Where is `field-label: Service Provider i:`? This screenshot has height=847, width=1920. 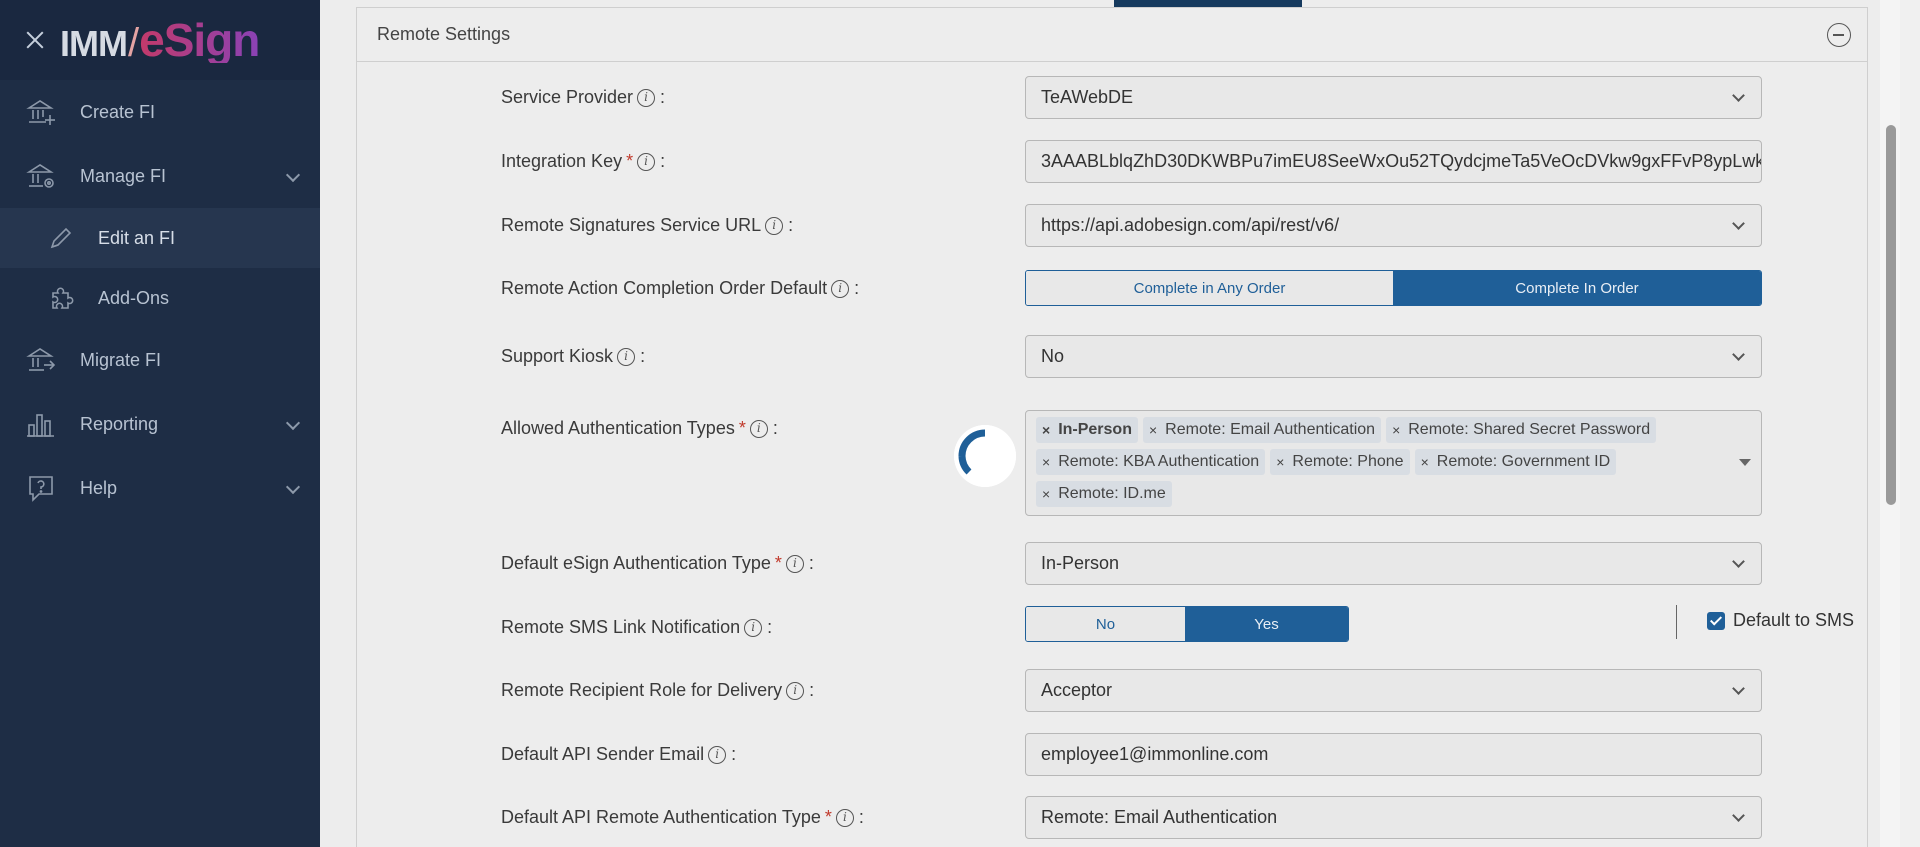
field-label: Service Provider i: is located at coordinates (583, 97).